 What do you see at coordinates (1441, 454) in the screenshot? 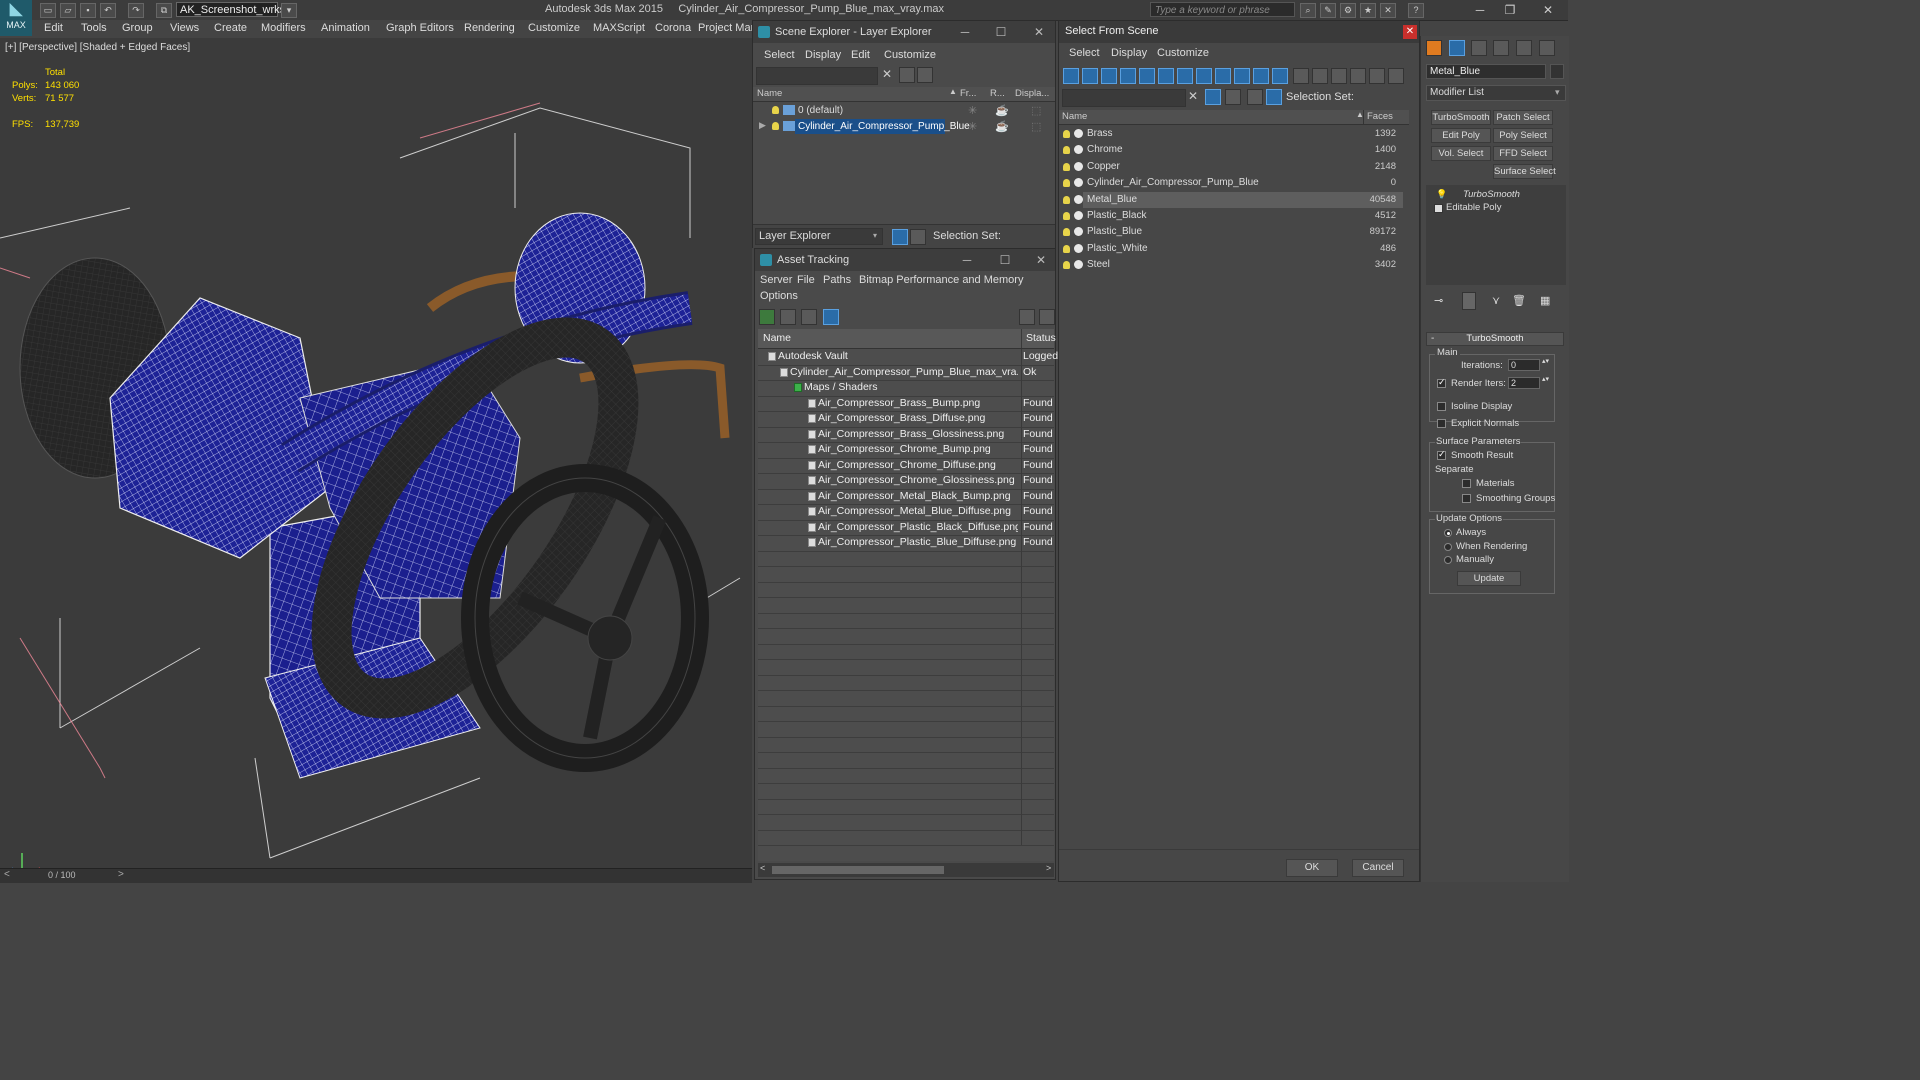
I see `smooth-result-checkbox` at bounding box center [1441, 454].